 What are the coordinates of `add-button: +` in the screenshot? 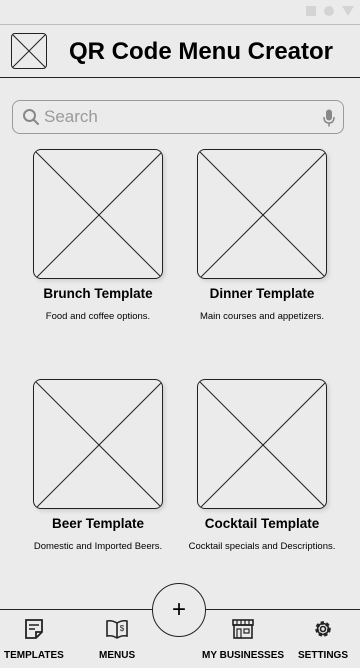 It's located at (179, 610).